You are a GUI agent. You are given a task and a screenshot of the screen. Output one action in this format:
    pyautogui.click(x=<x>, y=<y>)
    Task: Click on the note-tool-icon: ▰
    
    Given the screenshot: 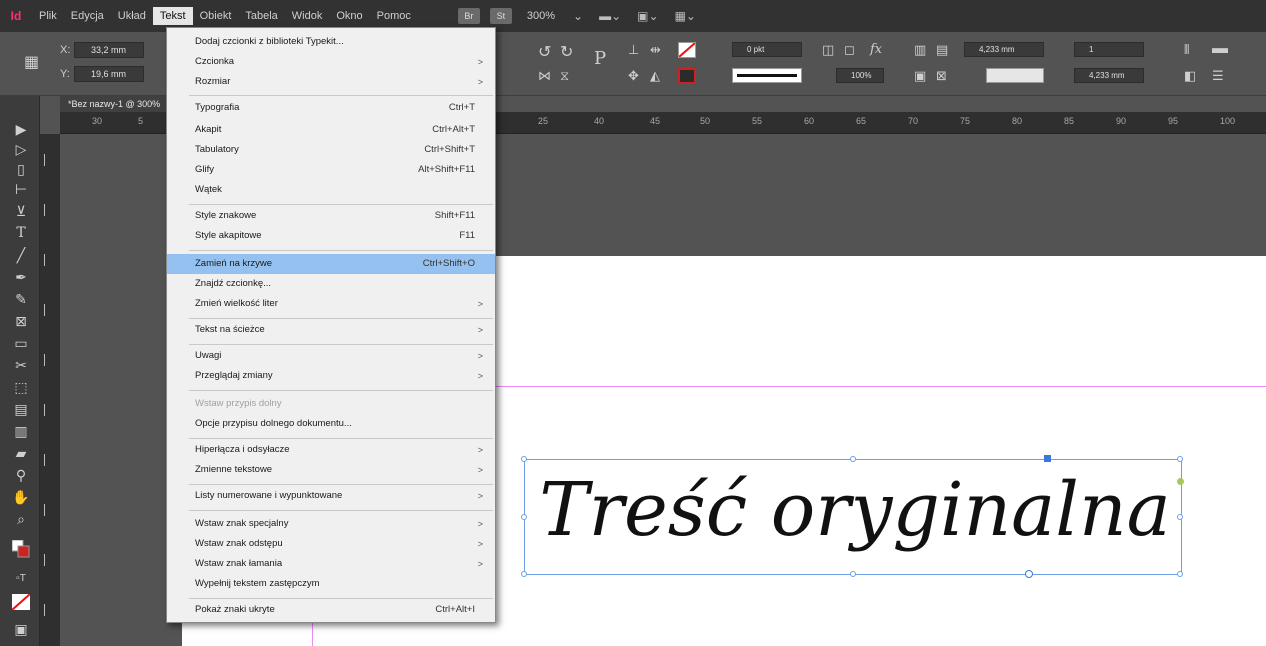 What is the action you would take?
    pyautogui.click(x=21, y=453)
    